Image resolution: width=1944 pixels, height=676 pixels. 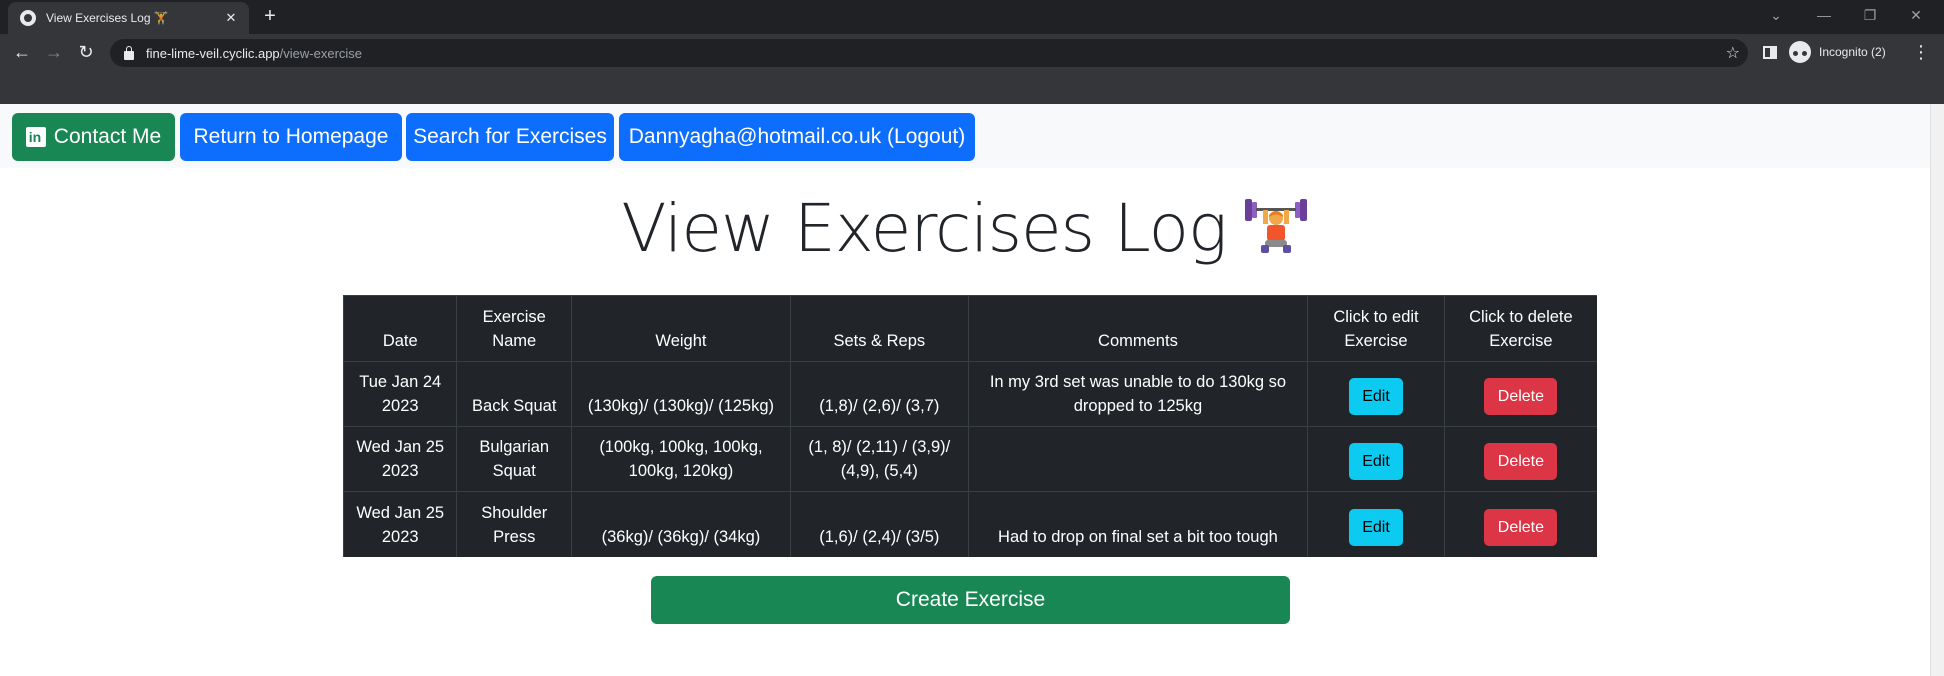 What do you see at coordinates (1824, 15) in the screenshot?
I see `minimize-icon: —` at bounding box center [1824, 15].